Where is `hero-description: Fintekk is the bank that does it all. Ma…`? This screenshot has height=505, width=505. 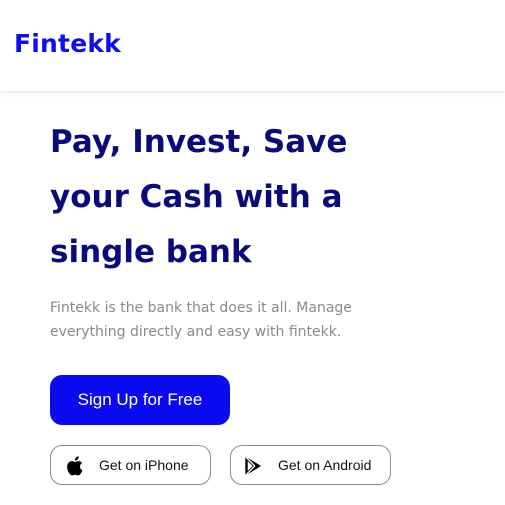 hero-description: Fintekk is the bank that does it all. Ma… is located at coordinates (230, 320).